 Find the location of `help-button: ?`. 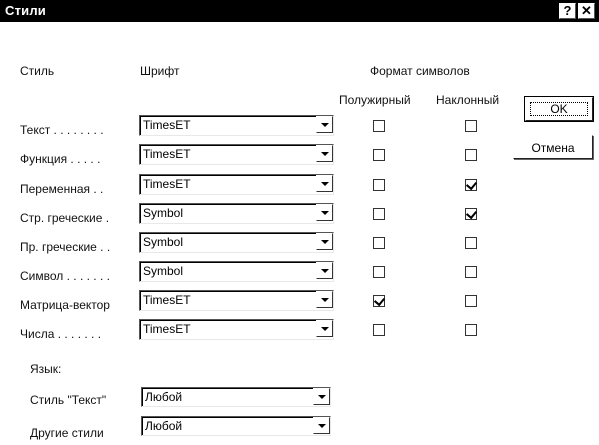

help-button: ? is located at coordinates (567, 11).